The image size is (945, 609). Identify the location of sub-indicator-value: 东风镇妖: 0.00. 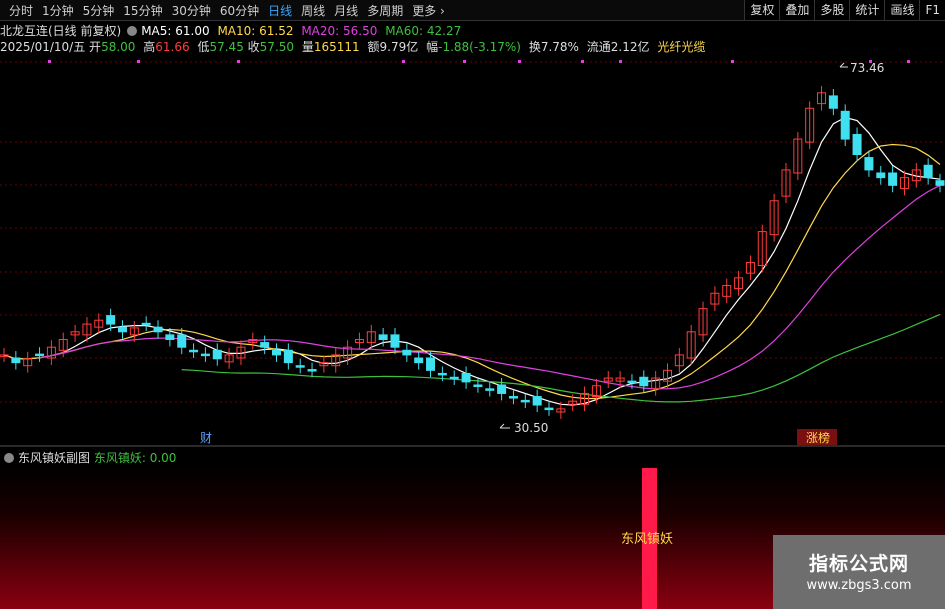
(135, 458).